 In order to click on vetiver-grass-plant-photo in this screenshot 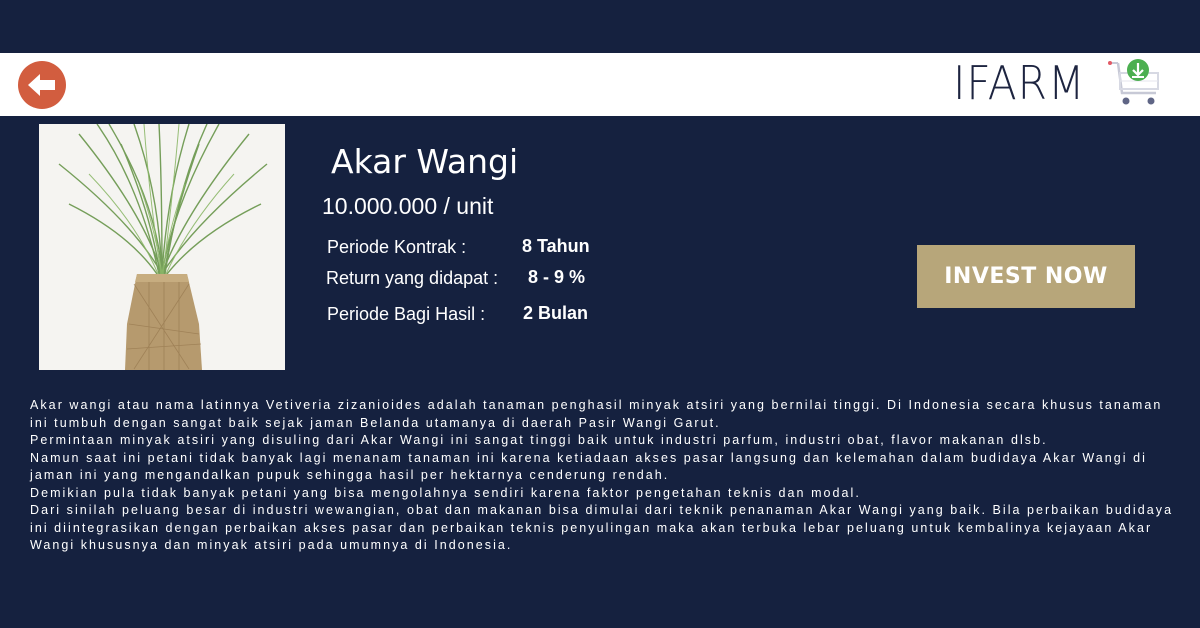, I will do `click(162, 247)`.